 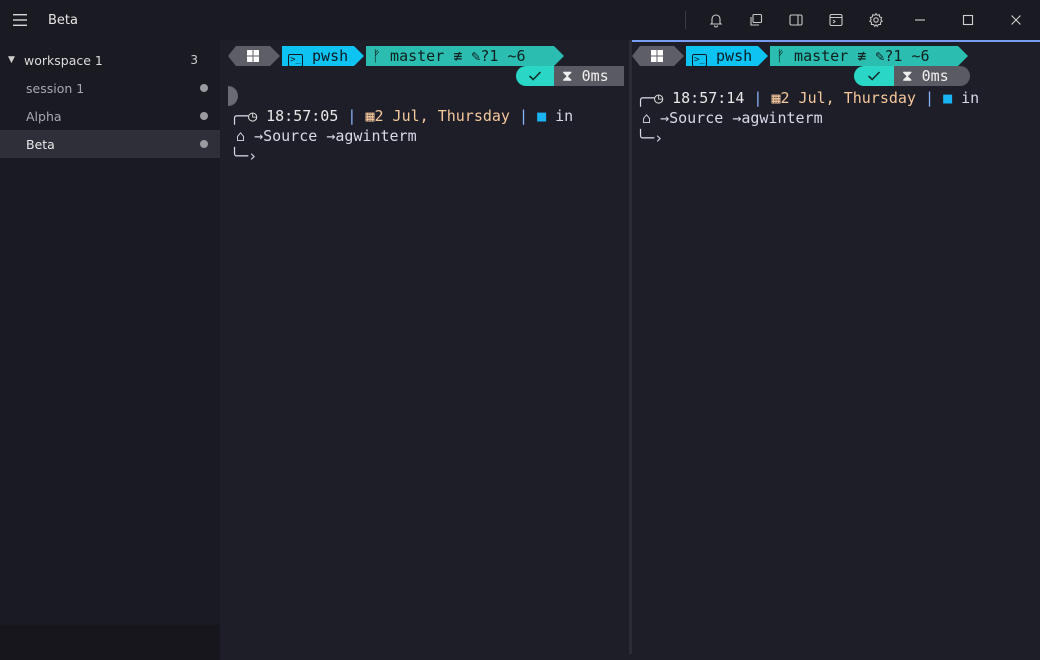 I want to click on session-label: Alpha, so click(x=44, y=116).